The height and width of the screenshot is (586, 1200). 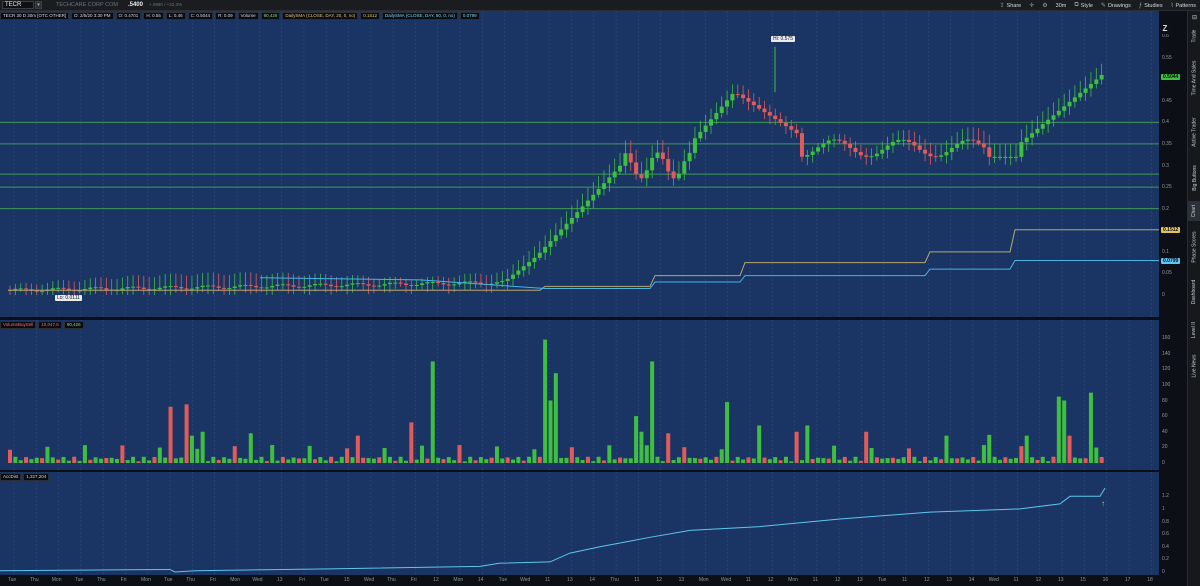 I want to click on volume-axis: 160140120100806040200<thousands>, so click(x=1178, y=395).